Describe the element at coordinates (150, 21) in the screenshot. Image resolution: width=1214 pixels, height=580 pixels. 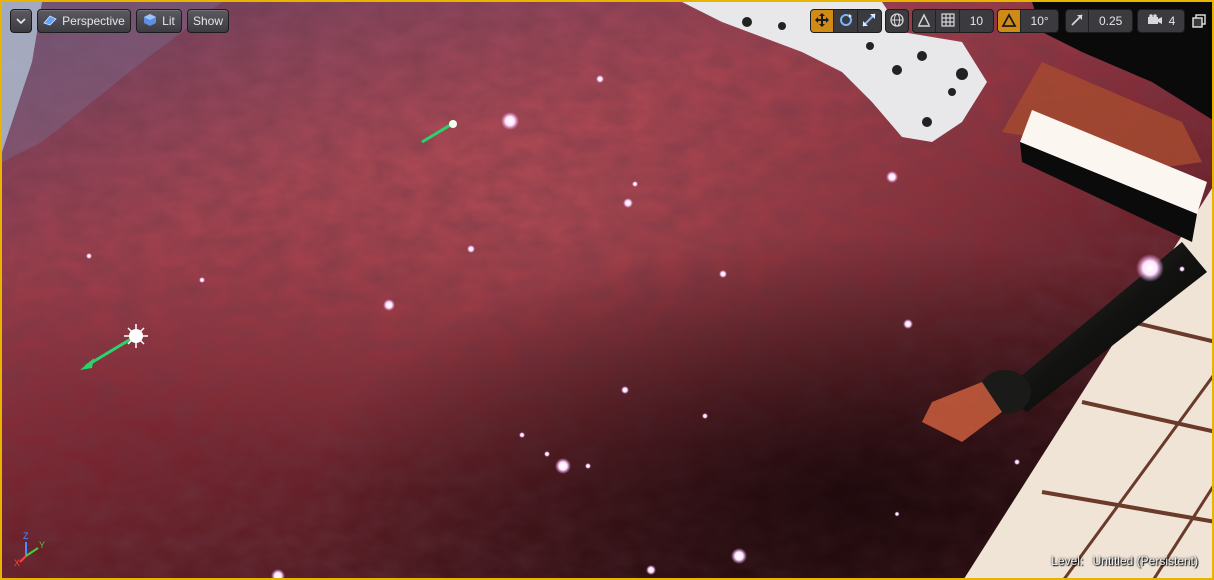
I see `lit-sphere-icon` at that location.